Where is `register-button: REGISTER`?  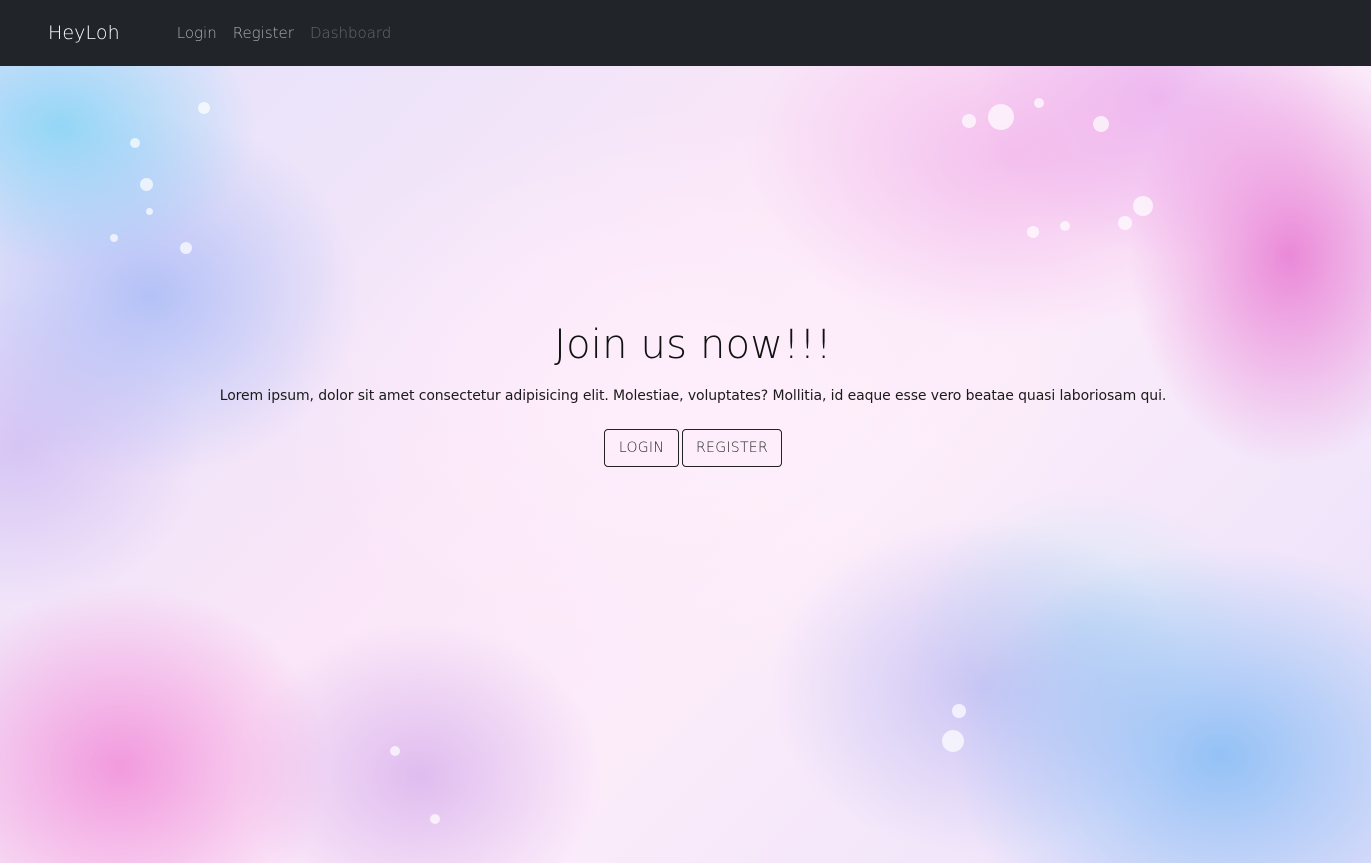 register-button: REGISTER is located at coordinates (732, 448).